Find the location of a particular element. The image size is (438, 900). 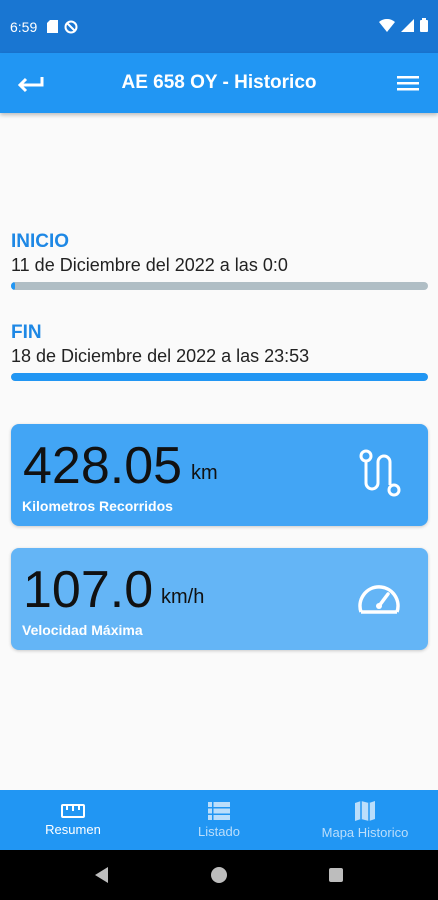

app-bar: AE 658 OY - Historico is located at coordinates (219, 83).